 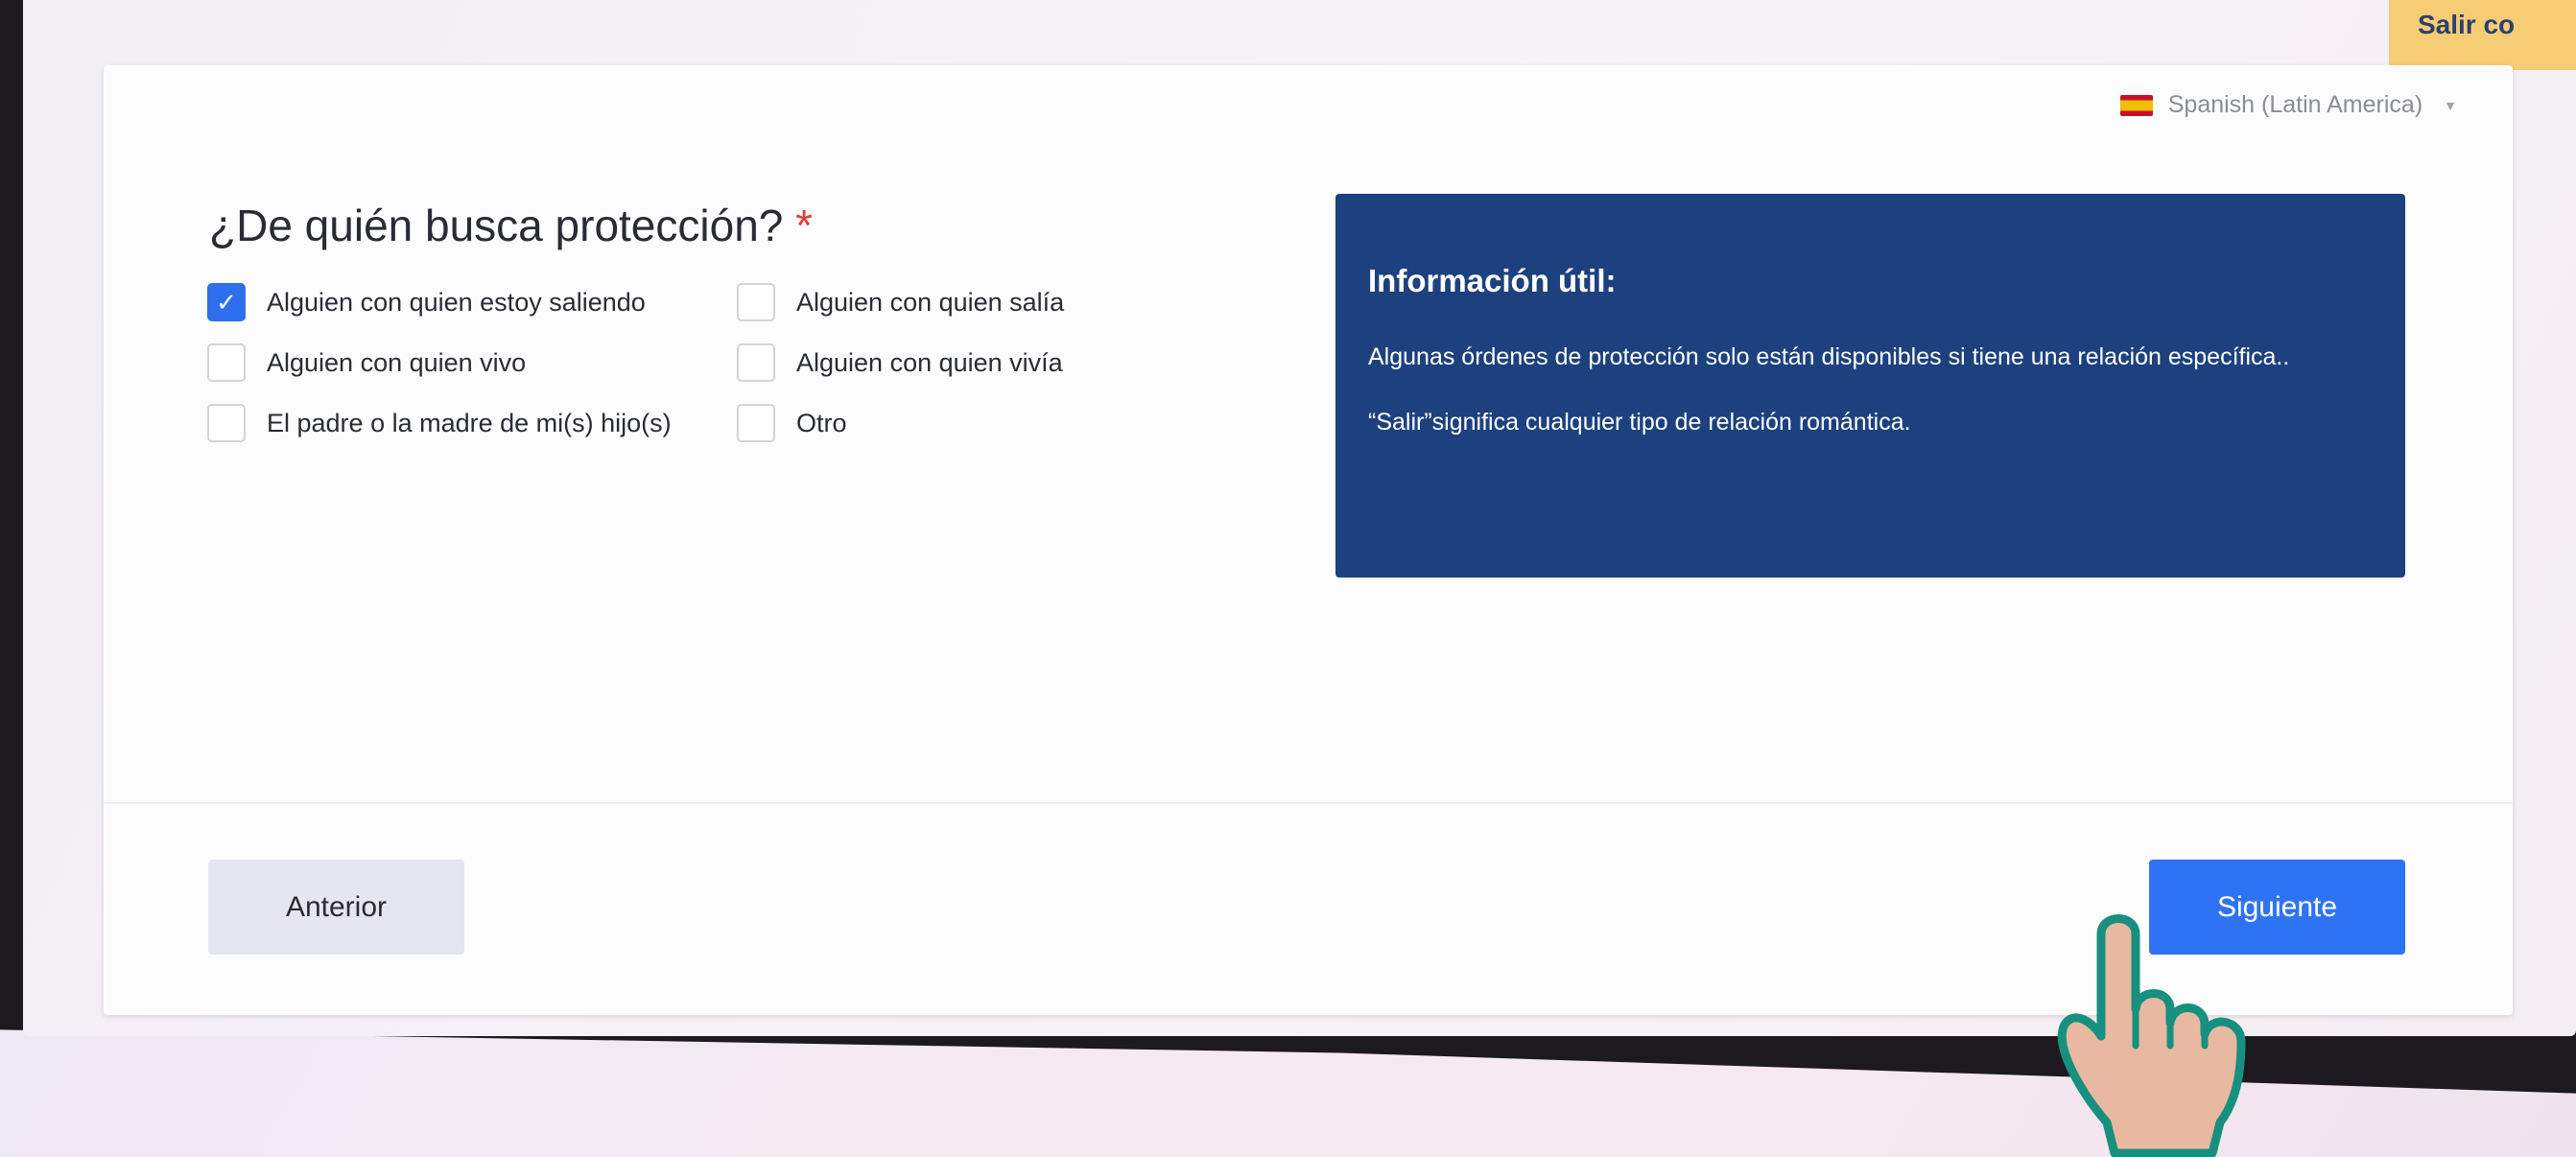 I want to click on previous-button: Anterior, so click(x=336, y=907).